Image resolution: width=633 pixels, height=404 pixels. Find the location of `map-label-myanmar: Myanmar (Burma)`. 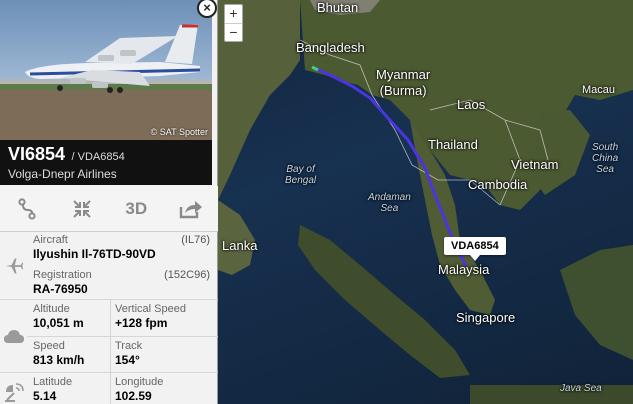

map-label-myanmar: Myanmar (Burma) is located at coordinates (403, 82).